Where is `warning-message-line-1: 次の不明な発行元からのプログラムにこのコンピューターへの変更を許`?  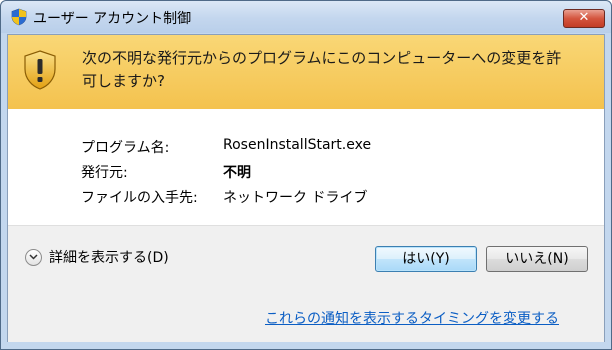 warning-message-line-1: 次の不明な発行元からのプログラムにこのコンピューターへの変更を許 is located at coordinates (322, 58).